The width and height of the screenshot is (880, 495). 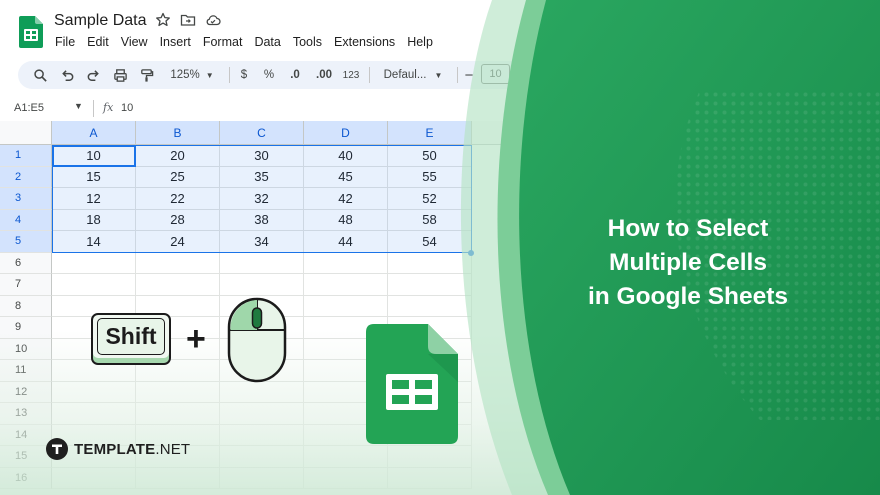 What do you see at coordinates (430, 306) in the screenshot?
I see `cell-e8` at bounding box center [430, 306].